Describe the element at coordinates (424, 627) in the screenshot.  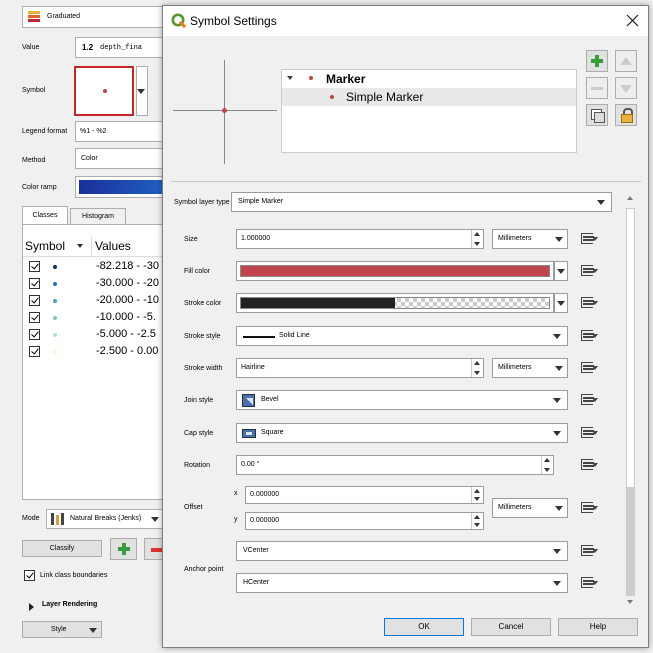
I see `ok-button: OK` at that location.